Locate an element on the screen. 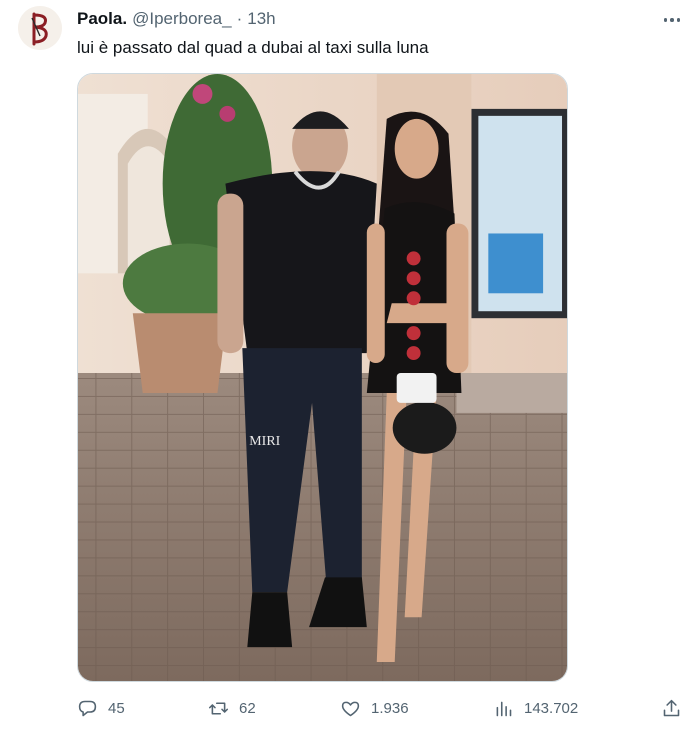  share-icon is located at coordinates (671, 707).